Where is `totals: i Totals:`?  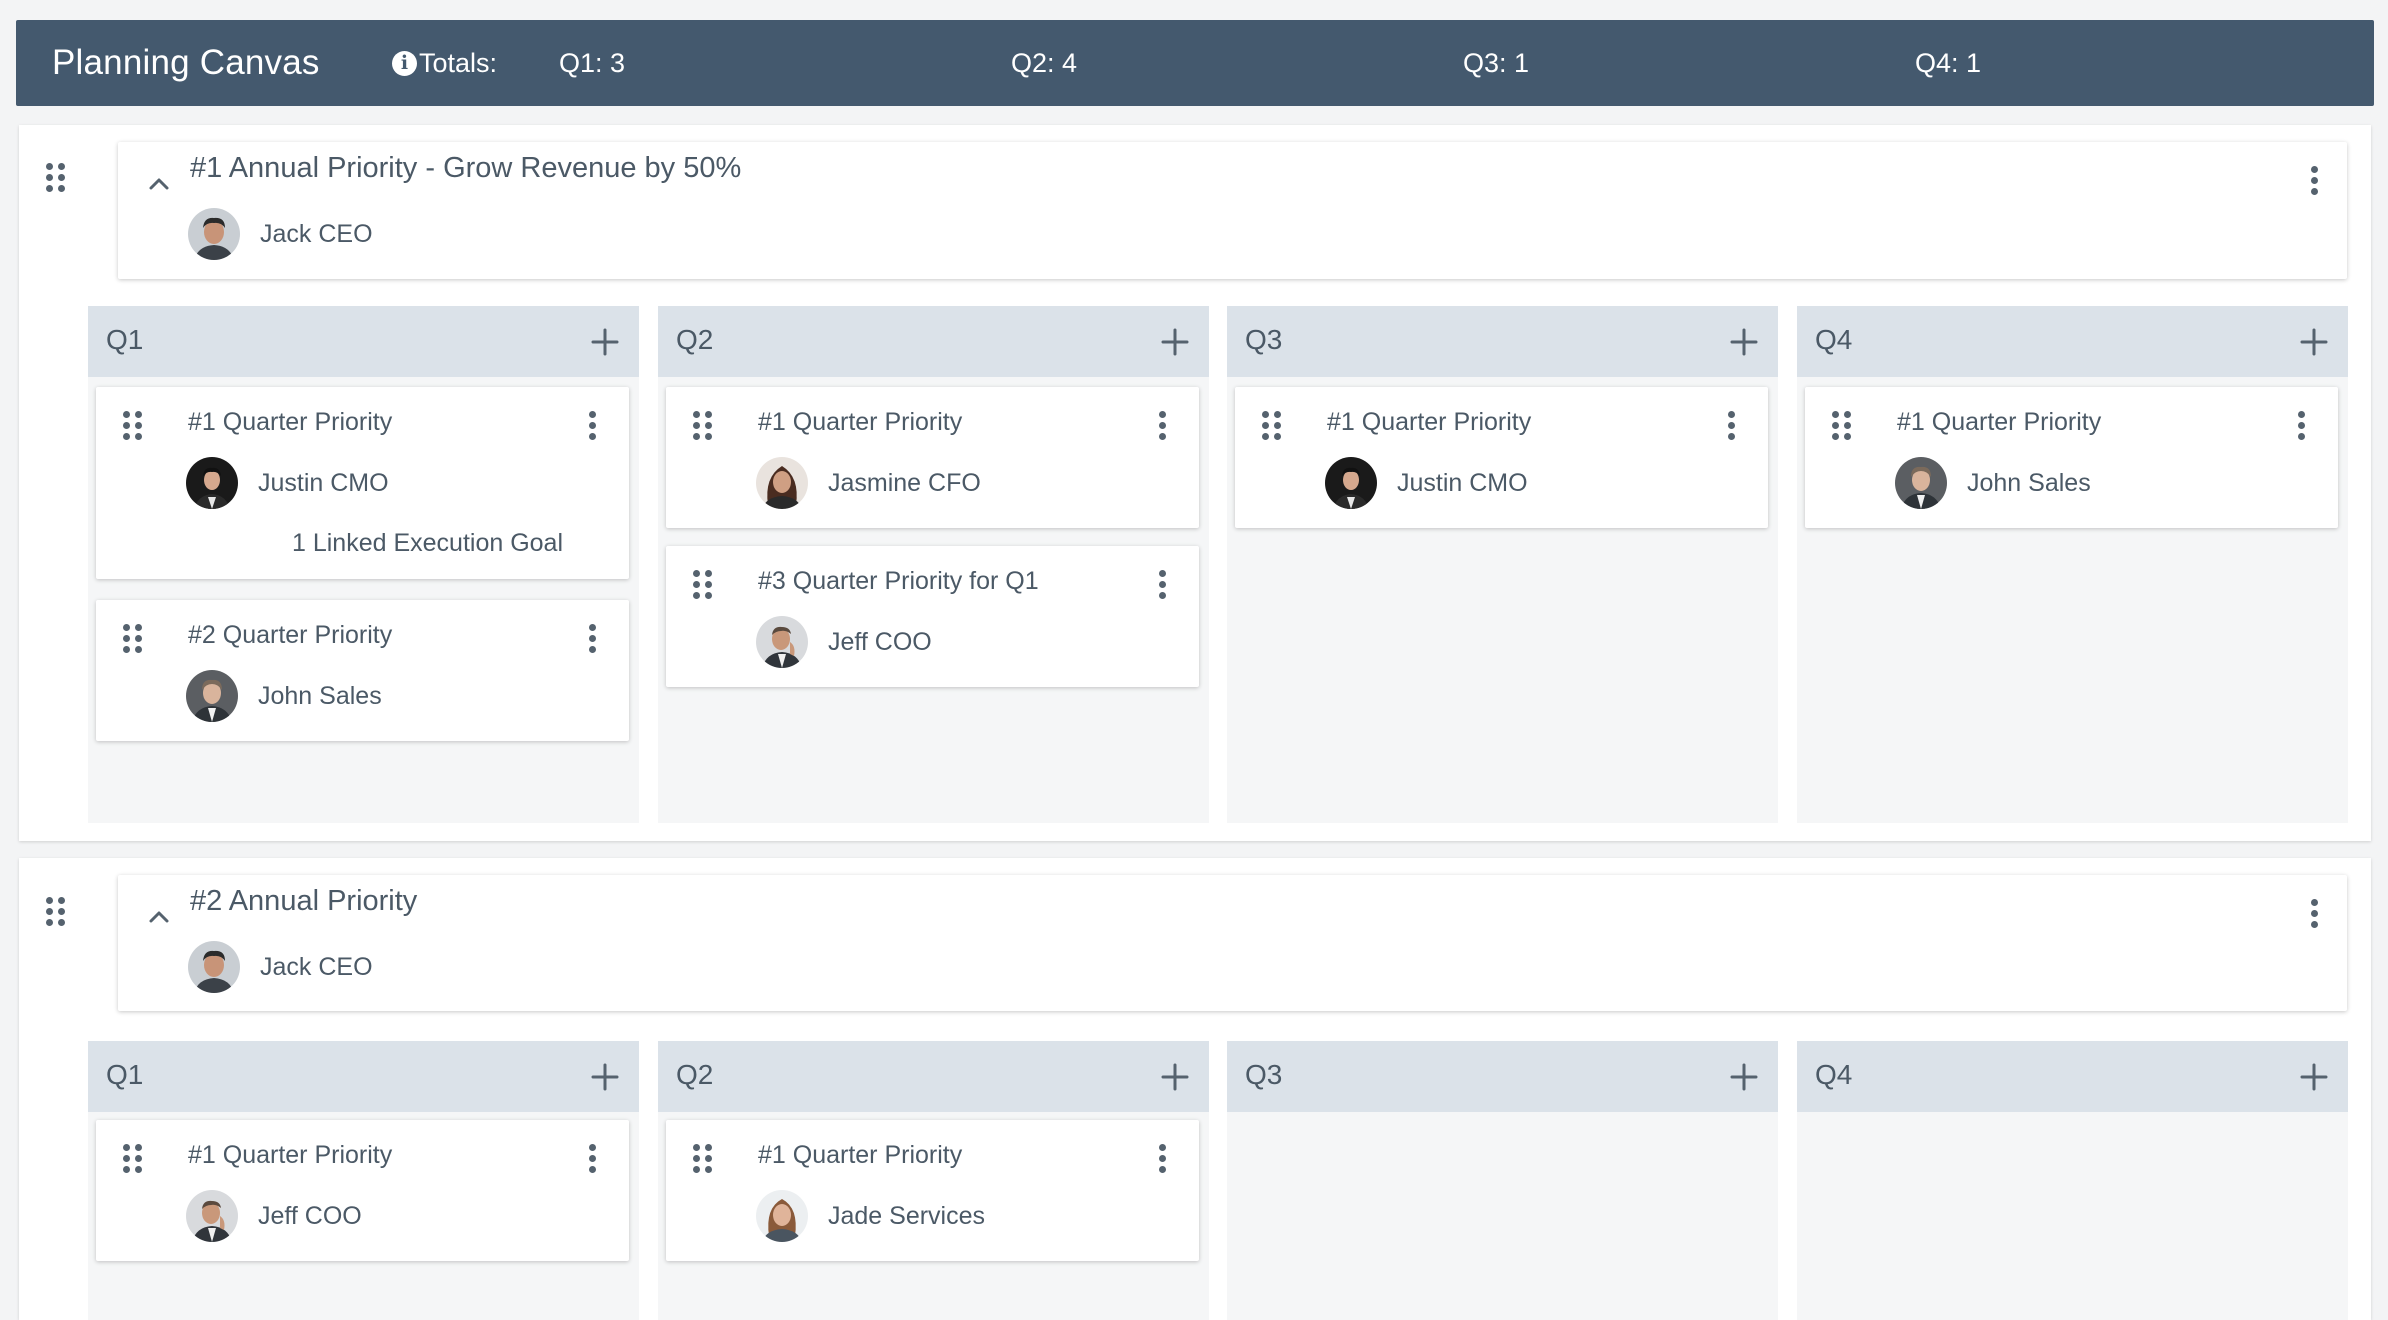 totals: i Totals: is located at coordinates (444, 63).